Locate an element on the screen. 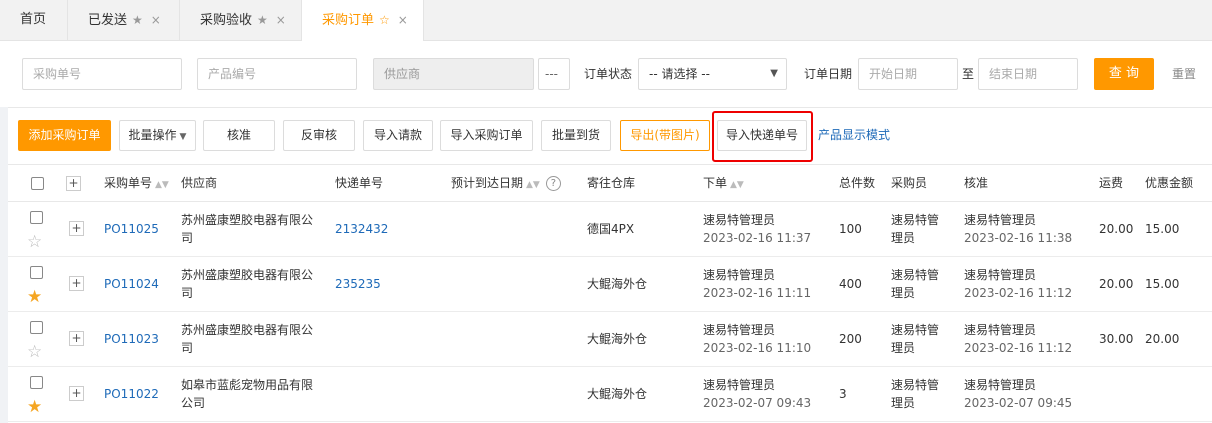 This screenshot has height=423, width=1212. tab-label: 首页 is located at coordinates (33, 19).